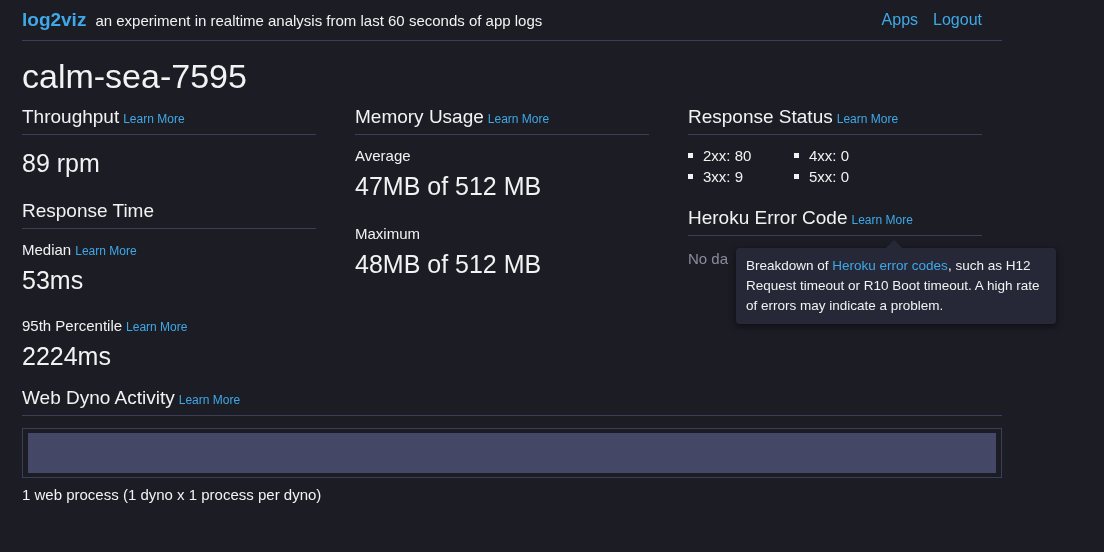 The image size is (1104, 552). What do you see at coordinates (383, 155) in the screenshot?
I see `metric-label: Average` at bounding box center [383, 155].